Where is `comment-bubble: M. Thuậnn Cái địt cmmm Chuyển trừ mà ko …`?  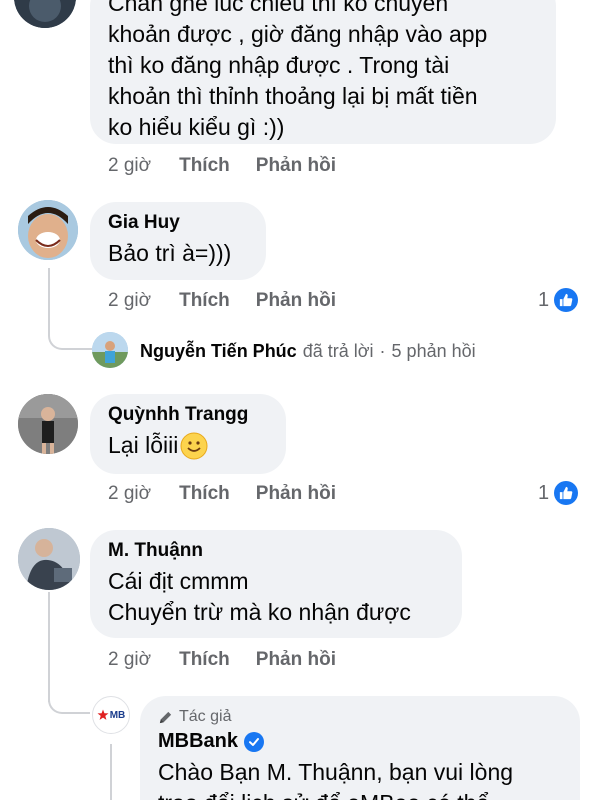 comment-bubble: M. Thuậnn Cái địt cmmm Chuyển trừ mà ko … is located at coordinates (276, 584).